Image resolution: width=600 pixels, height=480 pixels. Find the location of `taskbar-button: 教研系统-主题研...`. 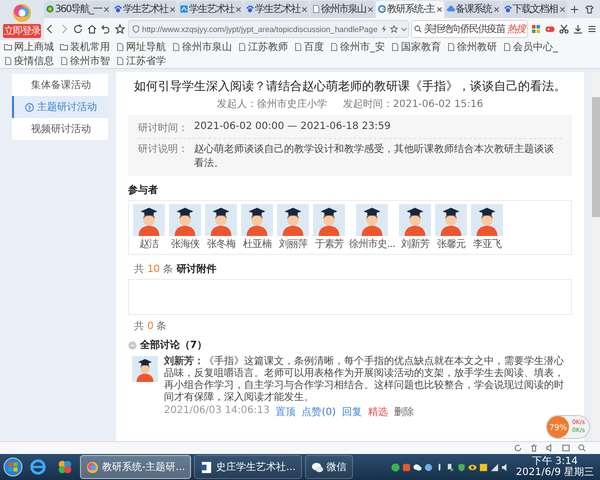

taskbar-button: 教研系统-主题研... is located at coordinates (136, 467).